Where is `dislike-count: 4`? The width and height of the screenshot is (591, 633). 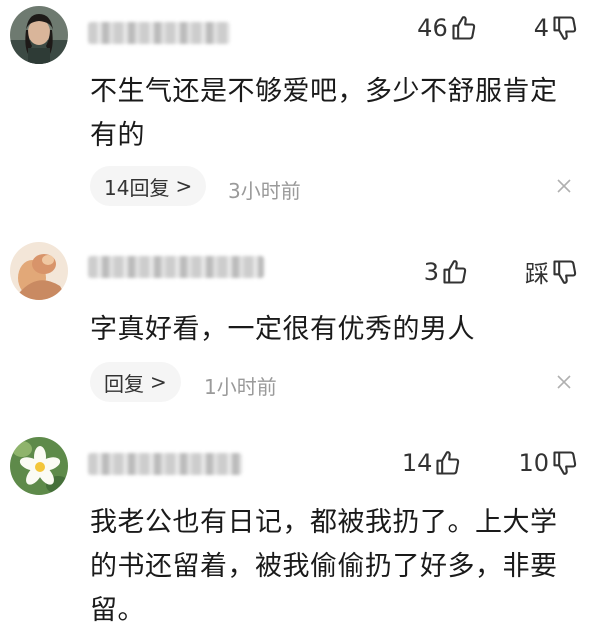 dislike-count: 4 is located at coordinates (541, 28).